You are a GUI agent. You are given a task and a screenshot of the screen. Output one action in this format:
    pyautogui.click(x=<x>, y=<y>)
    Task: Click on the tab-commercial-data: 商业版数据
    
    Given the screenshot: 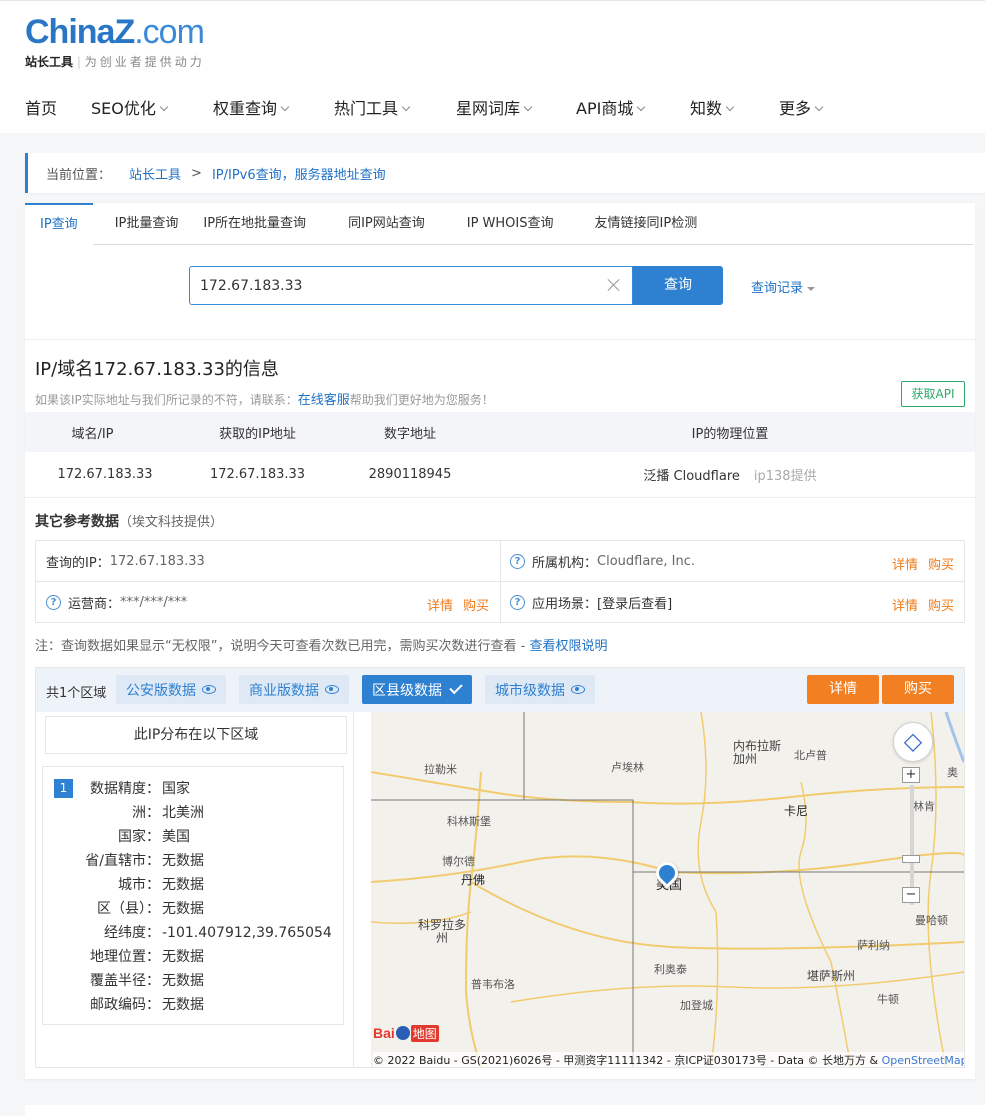 What is the action you would take?
    pyautogui.click(x=294, y=689)
    